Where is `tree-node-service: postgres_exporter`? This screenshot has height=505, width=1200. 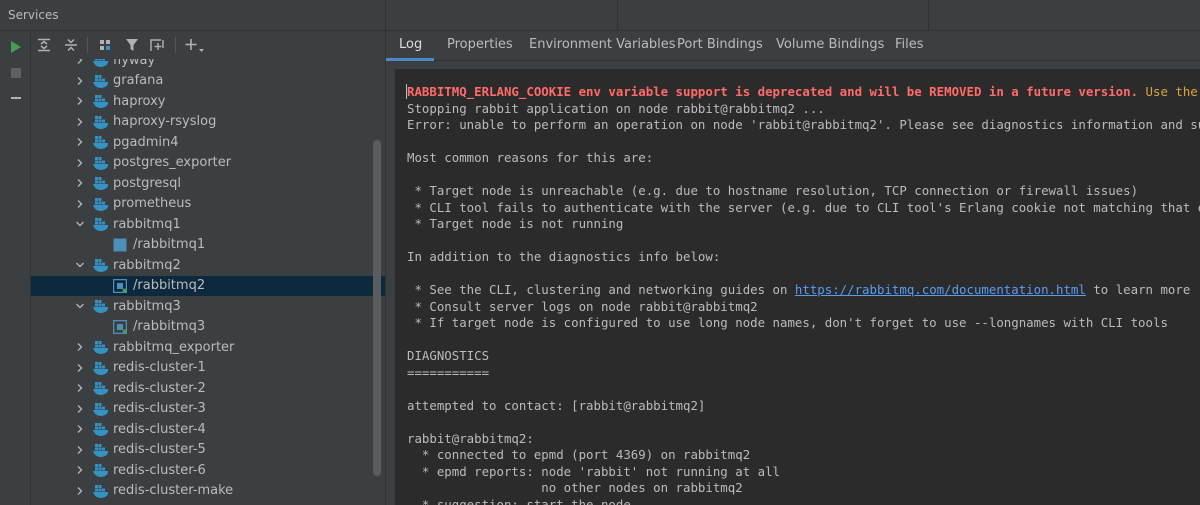
tree-node-service: postgres_exporter is located at coordinates (208, 163).